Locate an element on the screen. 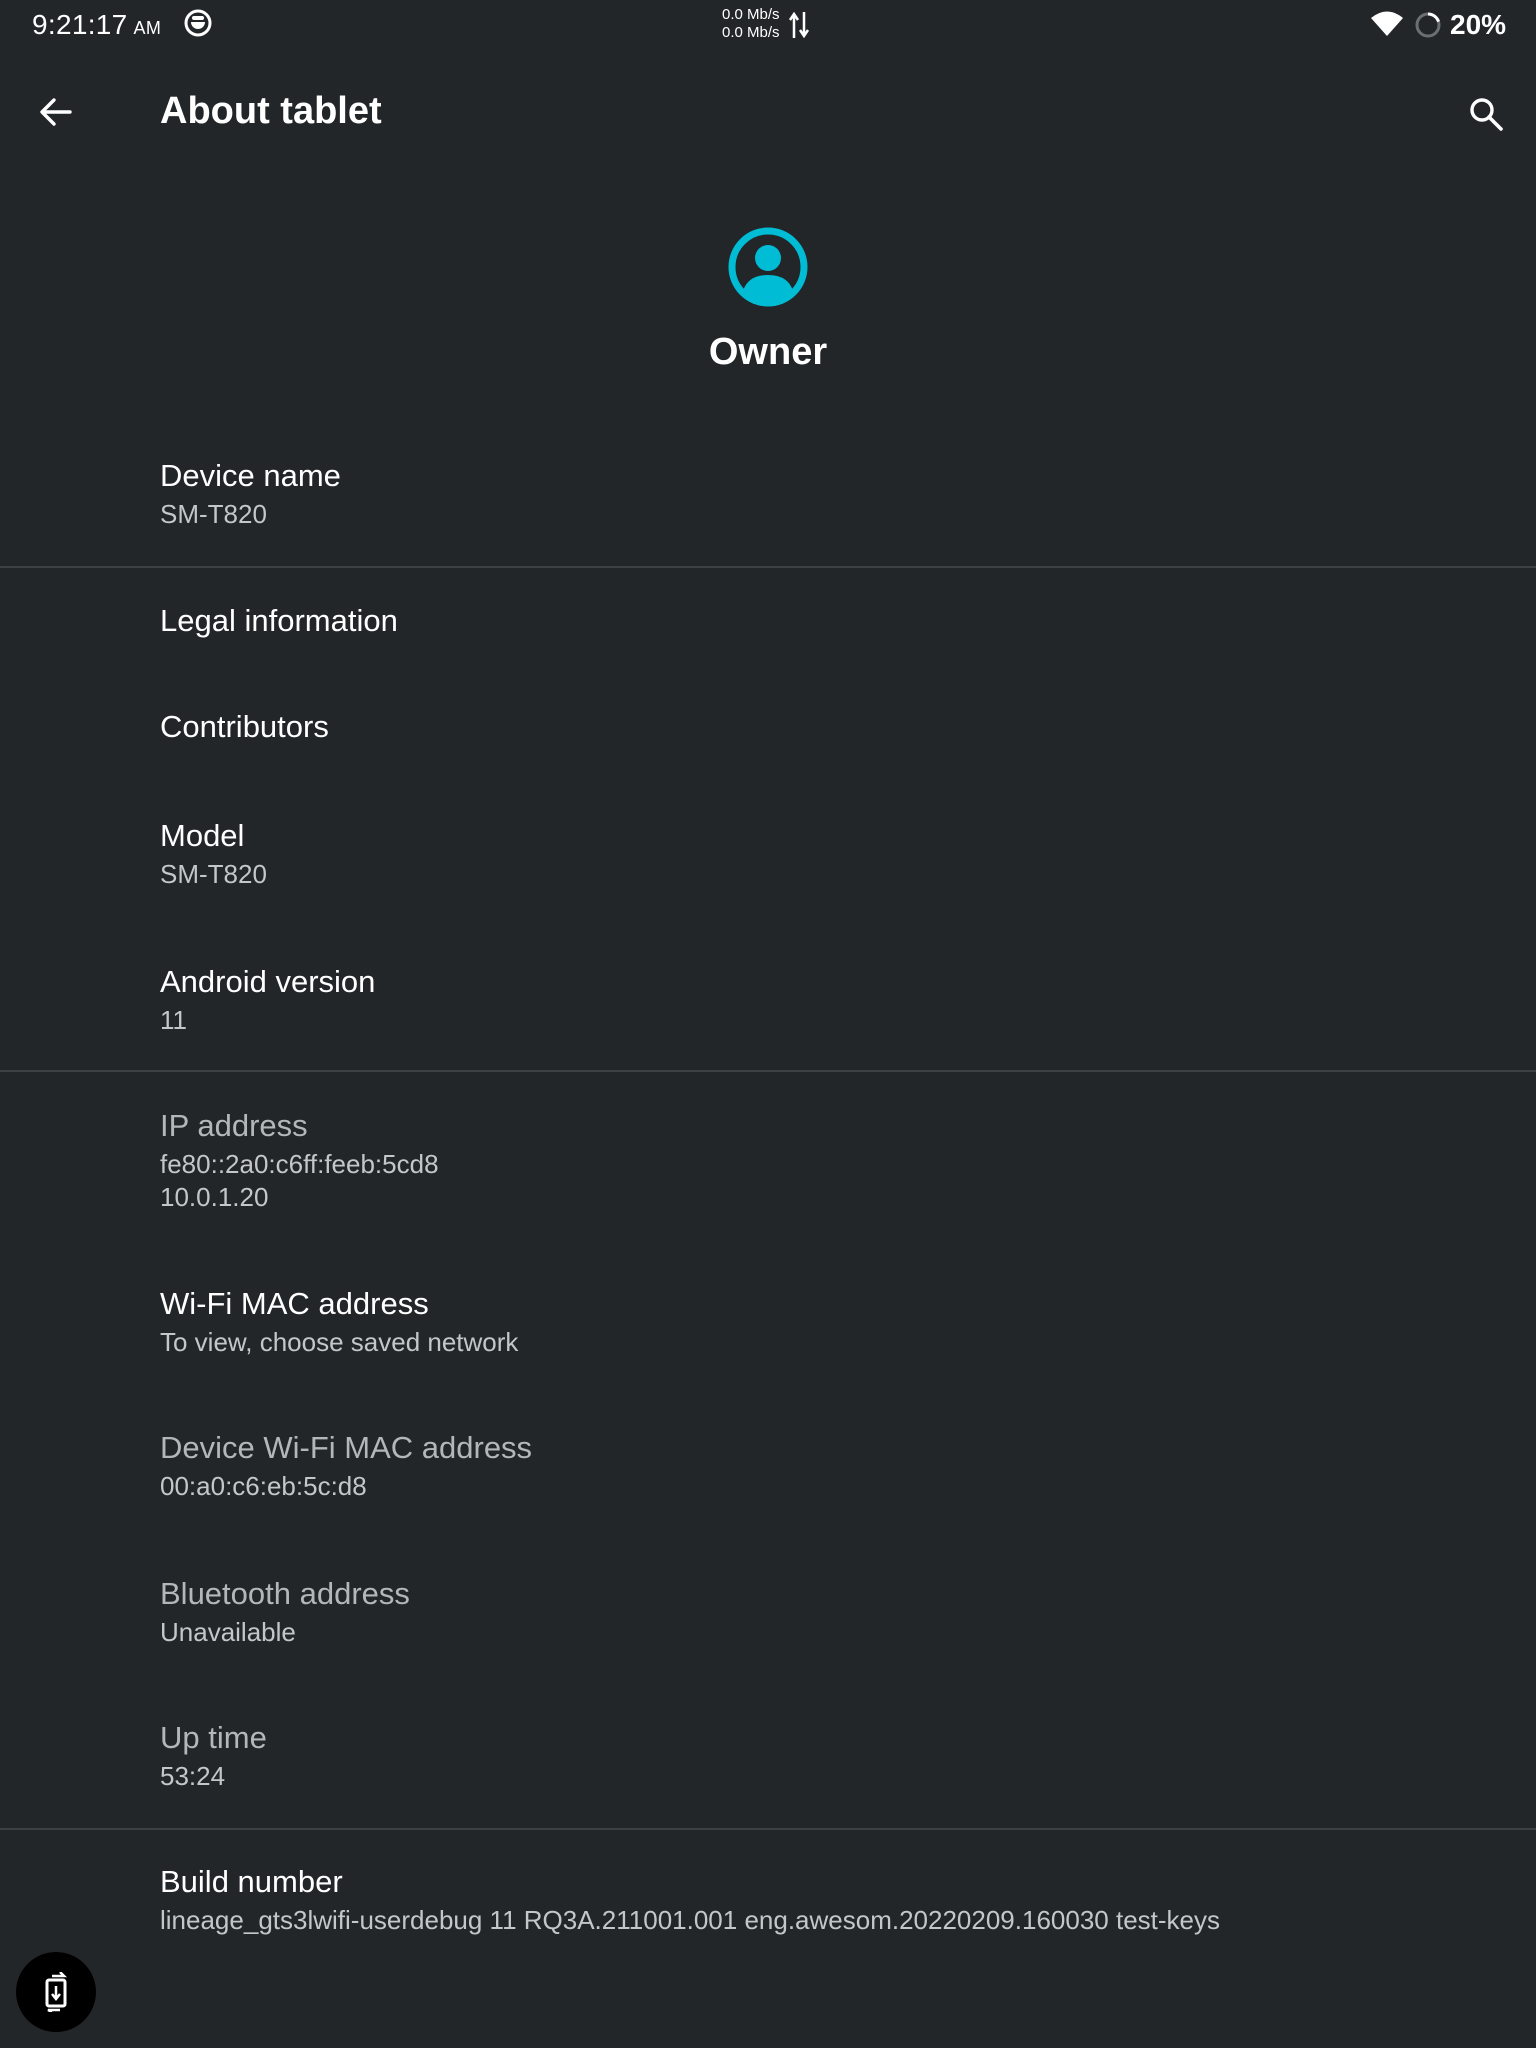 The image size is (1536, 2048). up-time-item: Up time 53:24 is located at coordinates (768, 1756).